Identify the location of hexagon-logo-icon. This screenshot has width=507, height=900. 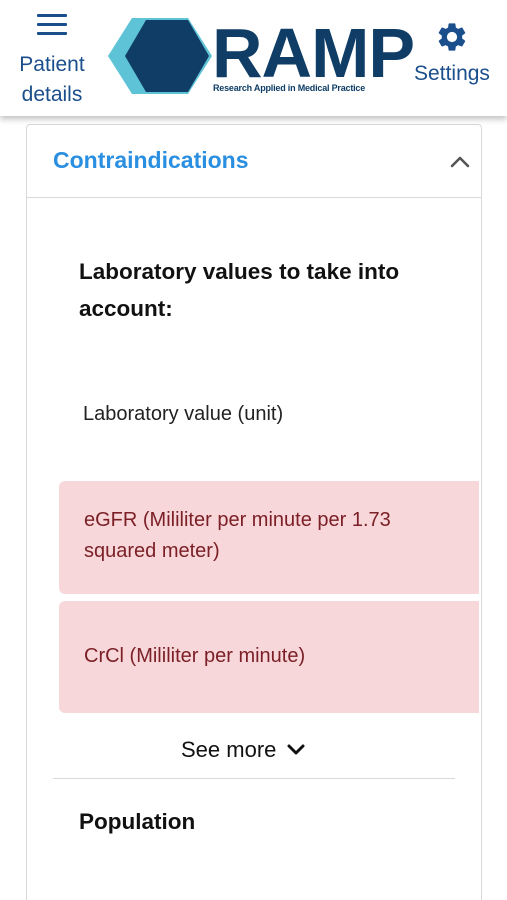
(160, 56).